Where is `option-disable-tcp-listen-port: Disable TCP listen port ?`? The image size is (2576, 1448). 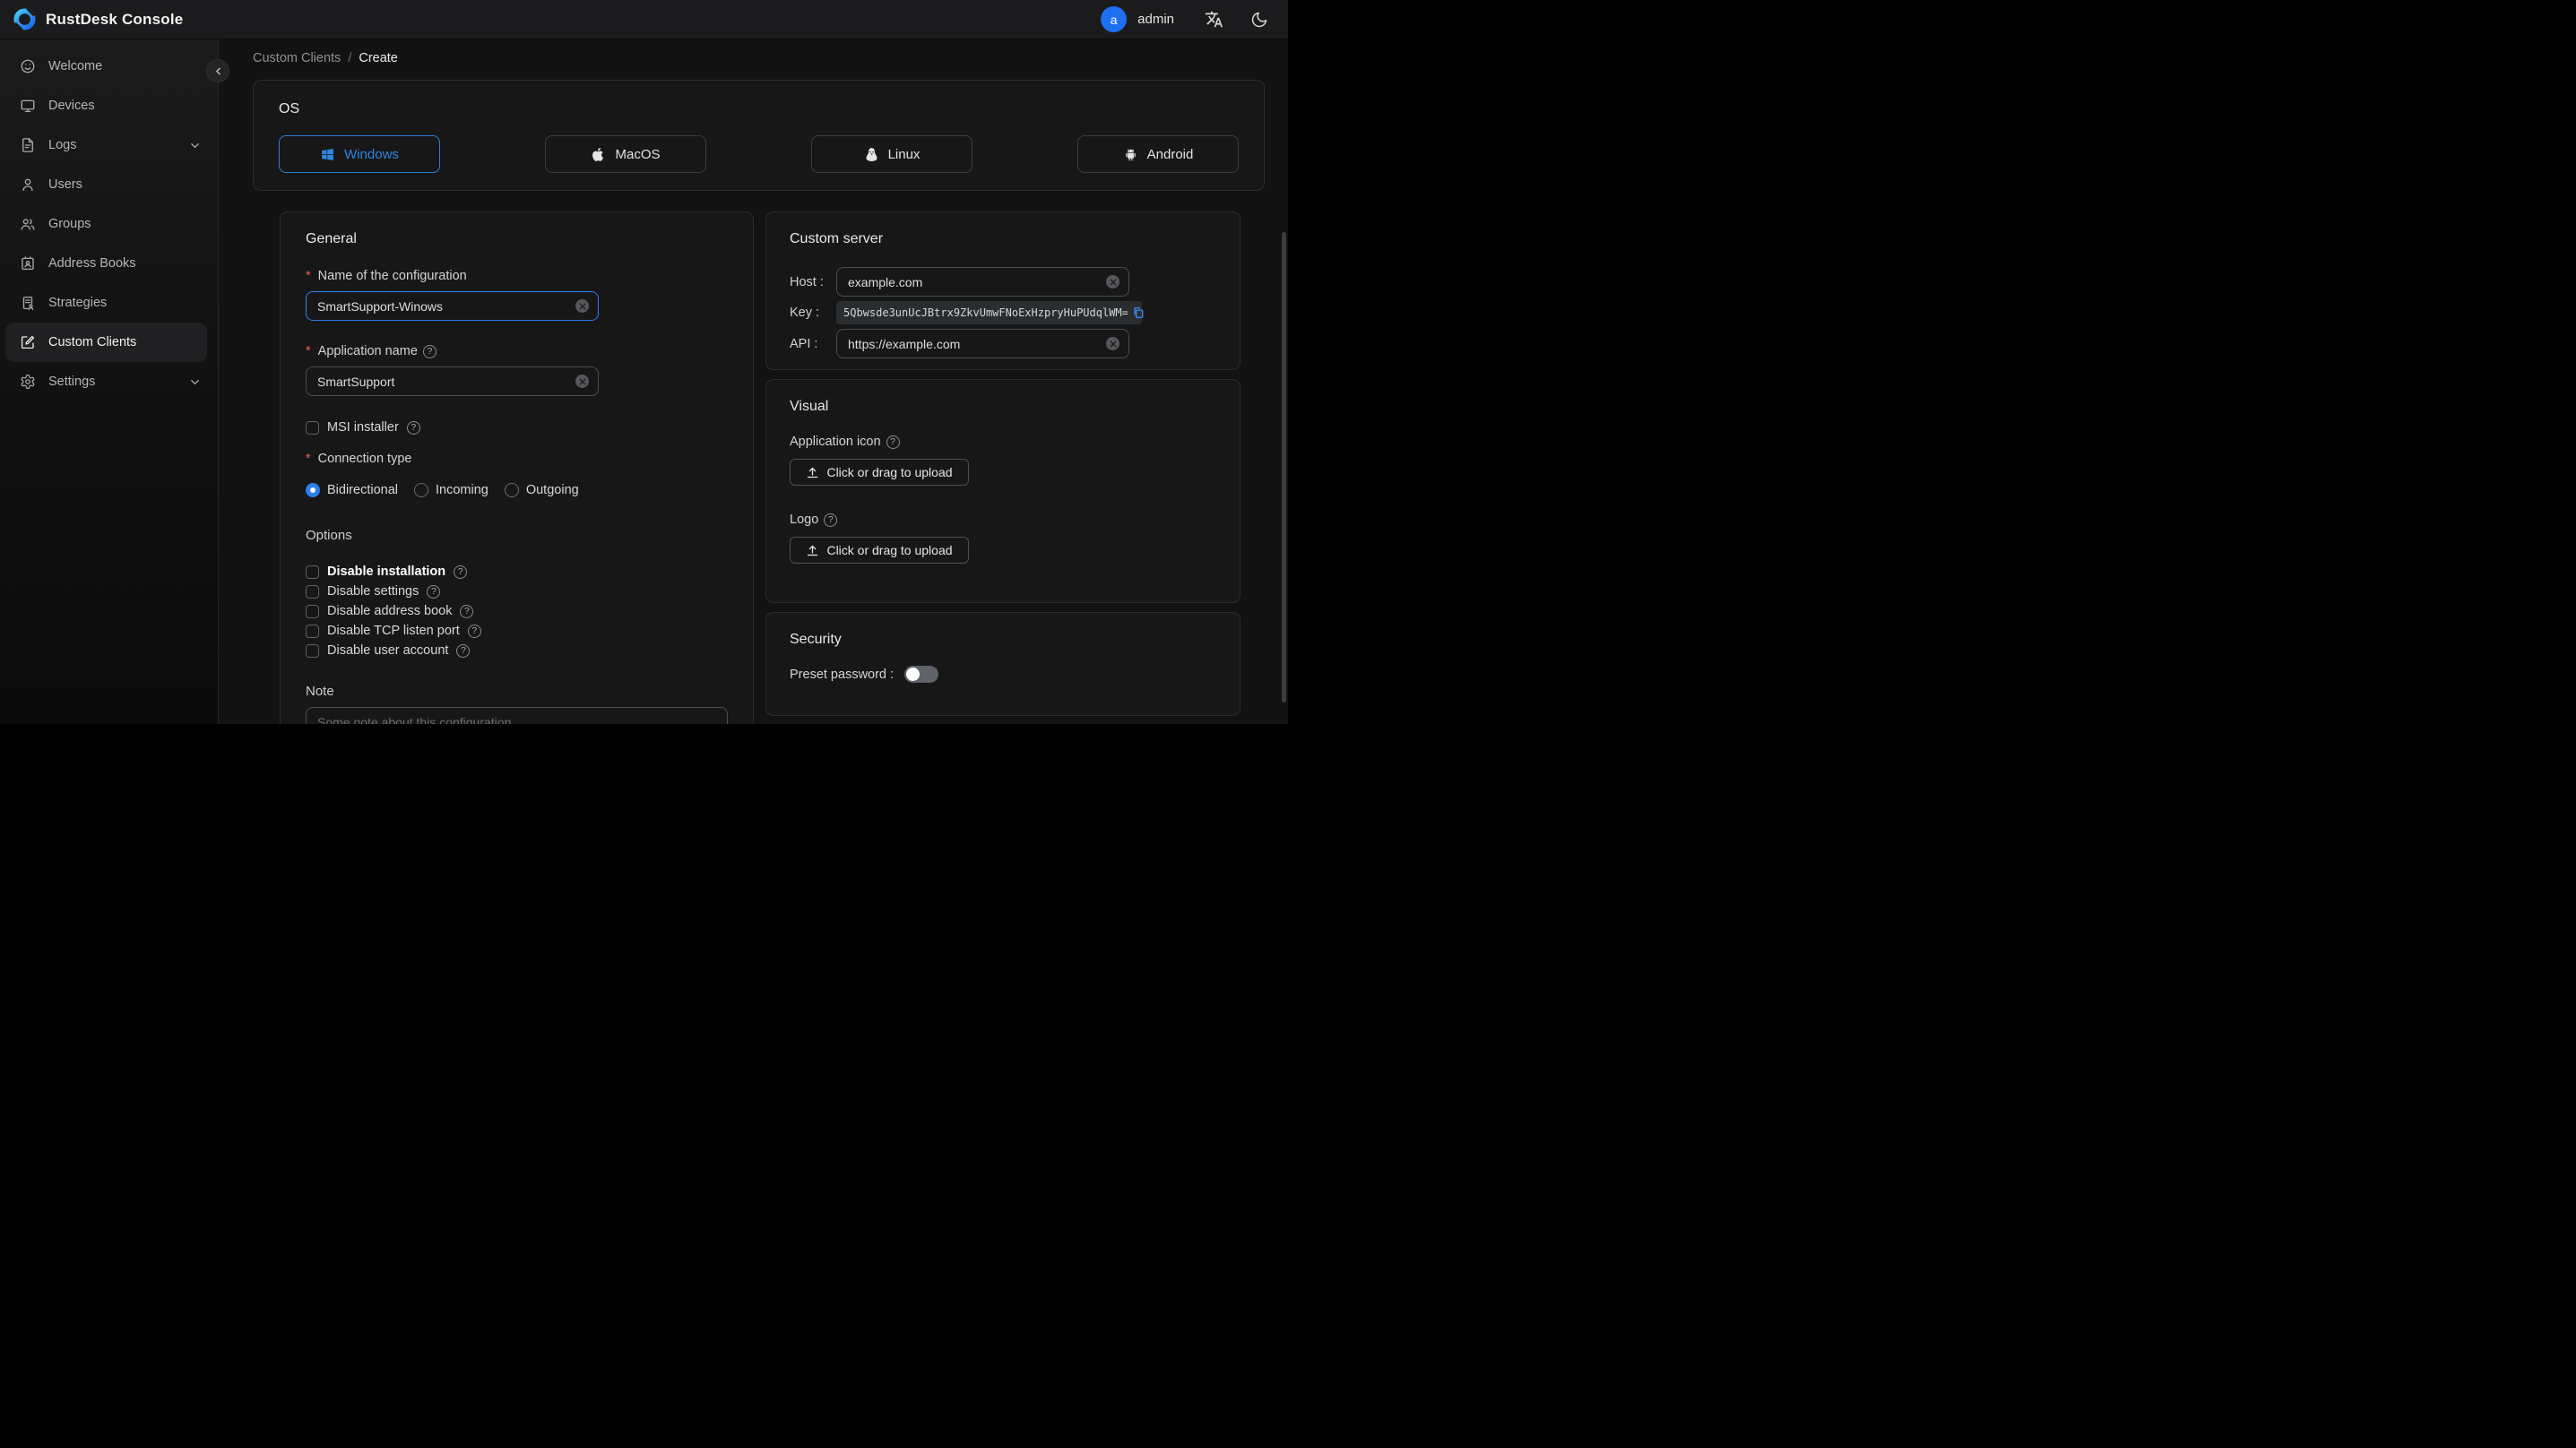 option-disable-tcp-listen-port: Disable TCP listen port ? is located at coordinates (517, 631).